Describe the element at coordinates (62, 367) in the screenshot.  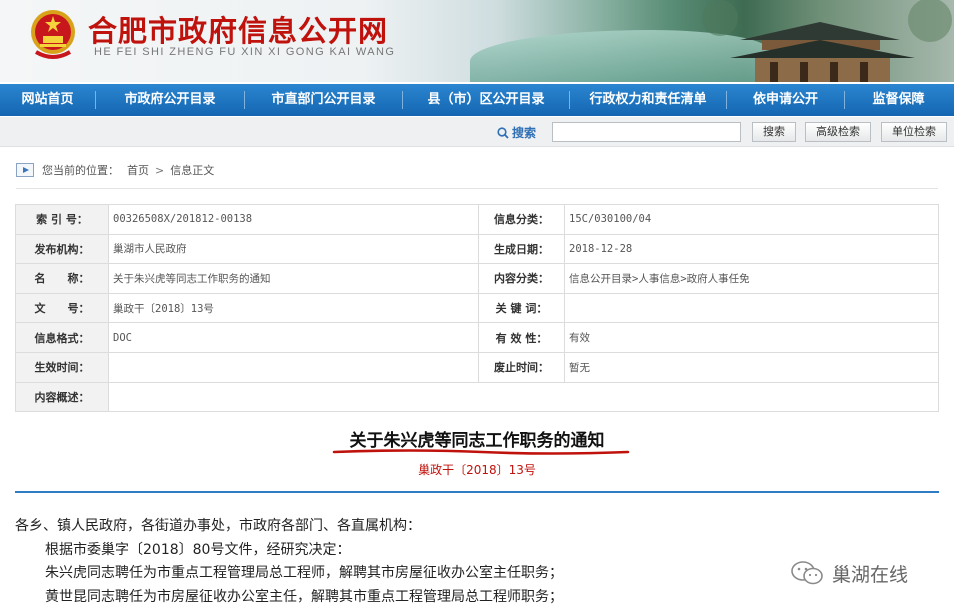
I see `meta-key: 生效时间：` at that location.